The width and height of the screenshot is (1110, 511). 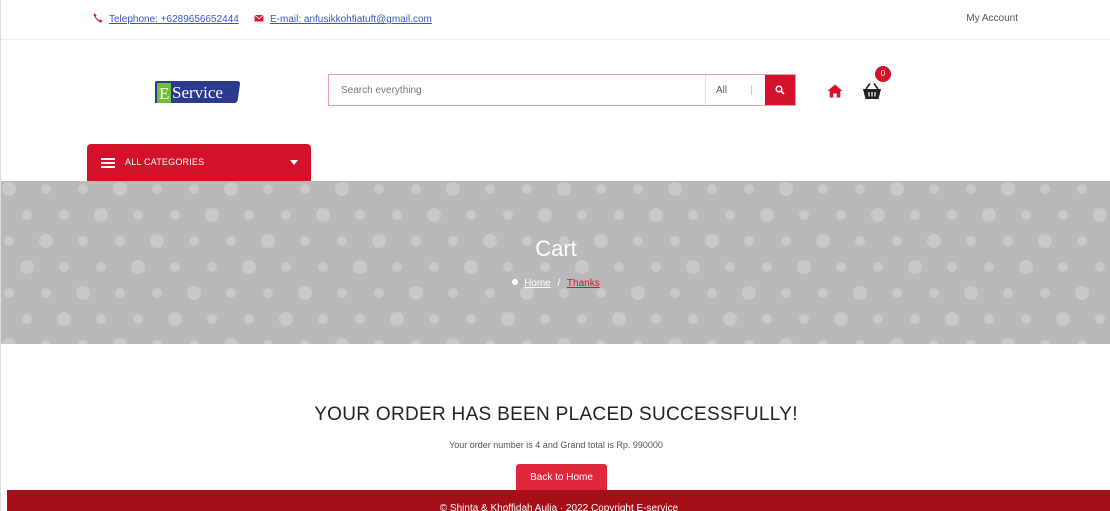 I want to click on email-text: E-mail: anfusikkohfiatuft@gmail.com, so click(x=351, y=19).